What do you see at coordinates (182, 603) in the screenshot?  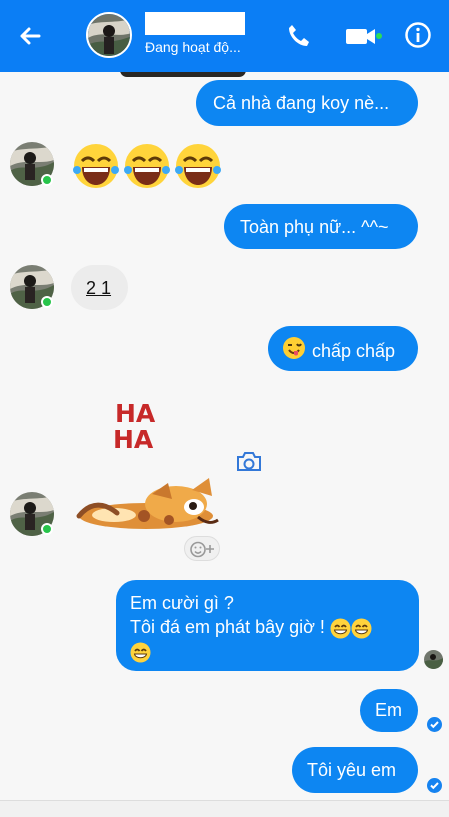 I see `message-line: Em cười gì ?` at bounding box center [182, 603].